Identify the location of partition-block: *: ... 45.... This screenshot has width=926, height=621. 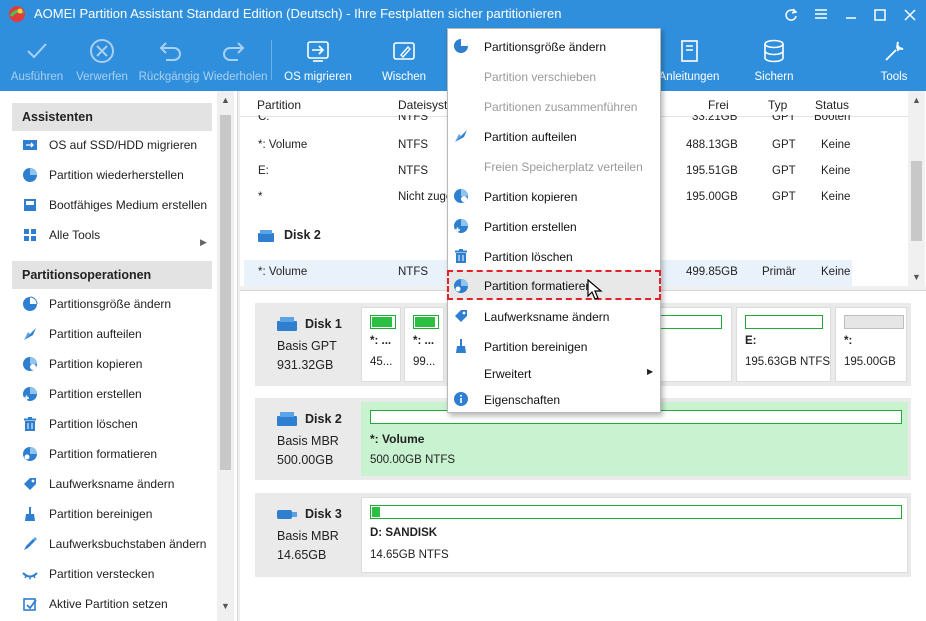
(381, 344).